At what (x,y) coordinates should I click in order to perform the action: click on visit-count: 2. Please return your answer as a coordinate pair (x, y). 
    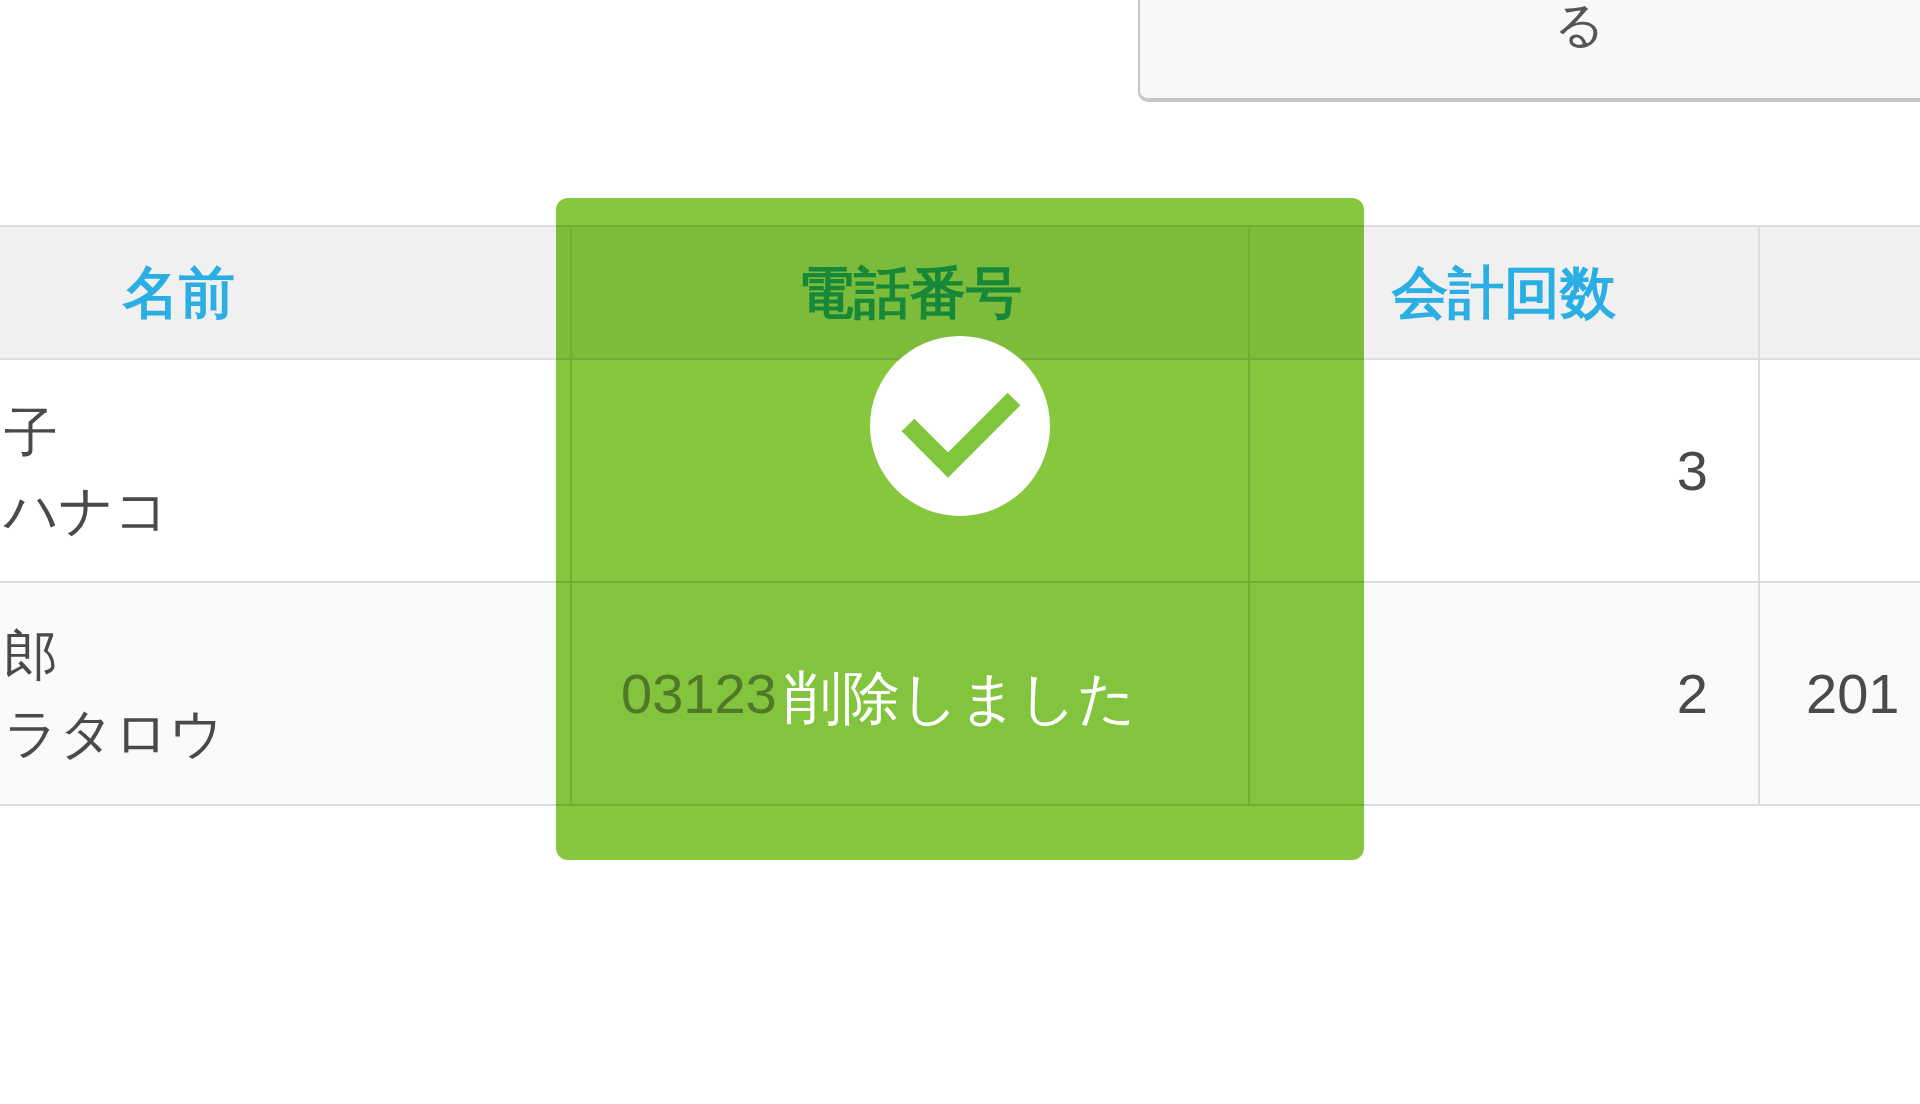
    Looking at the image, I should click on (1692, 693).